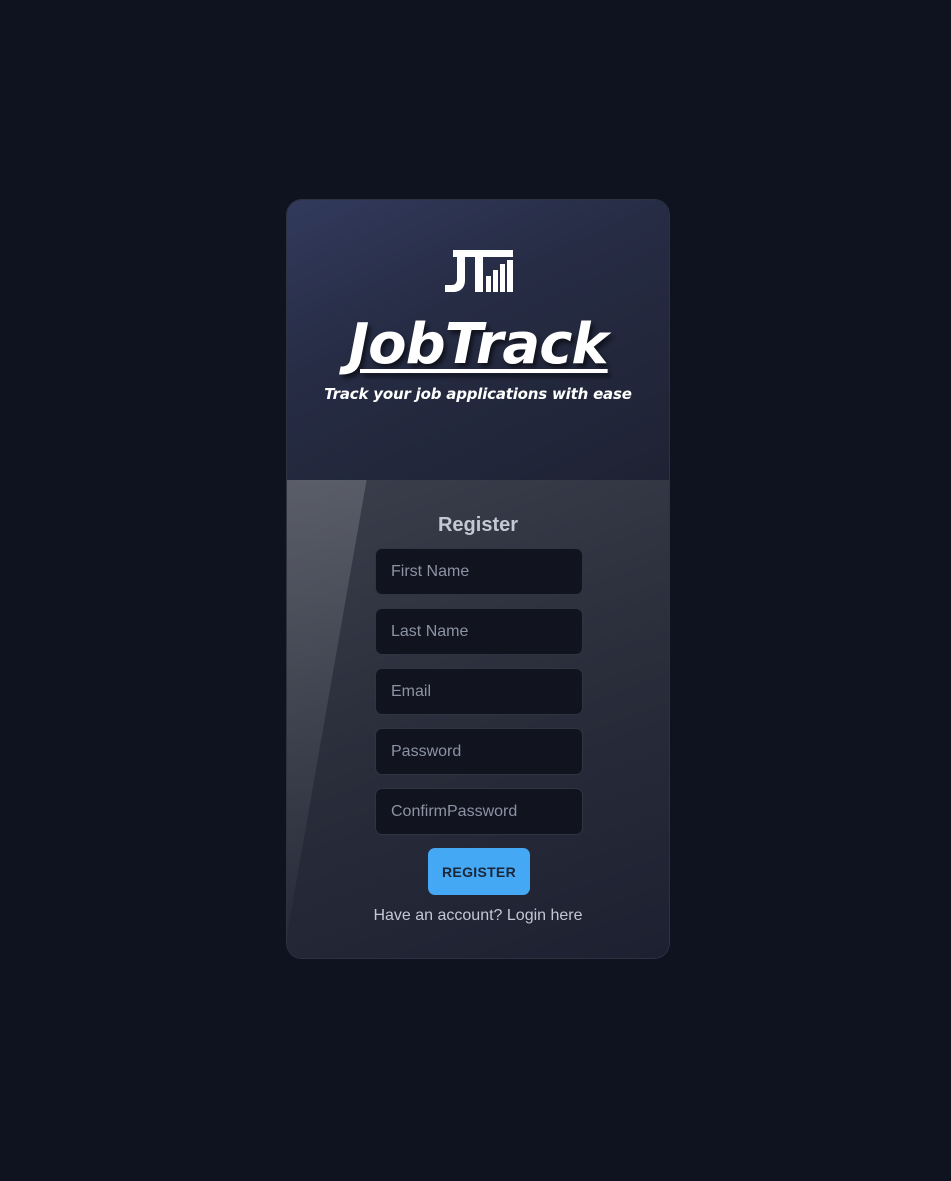 The image size is (951, 1181). What do you see at coordinates (479, 751) in the screenshot?
I see `password-field` at bounding box center [479, 751].